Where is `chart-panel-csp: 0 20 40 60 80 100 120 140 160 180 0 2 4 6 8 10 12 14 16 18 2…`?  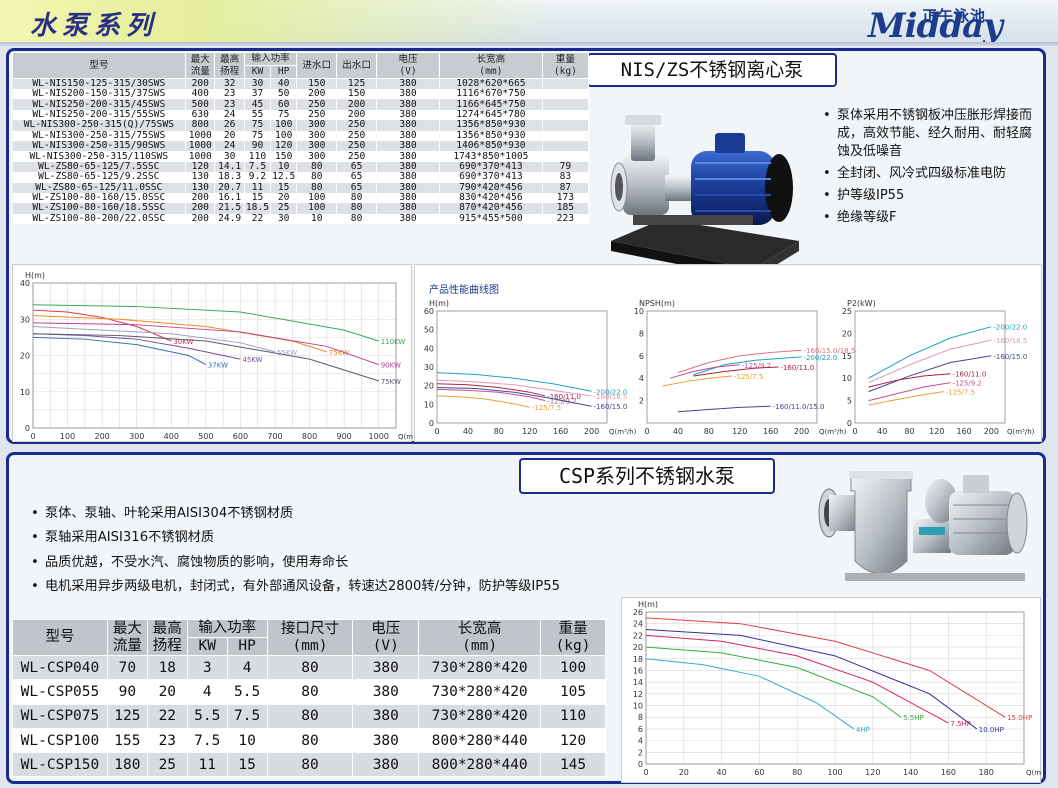
chart-panel-csp: 0 20 40 60 80 100 120 140 160 180 0 2 4 6 8 10 12 14 16 18 2… is located at coordinates (837, 690).